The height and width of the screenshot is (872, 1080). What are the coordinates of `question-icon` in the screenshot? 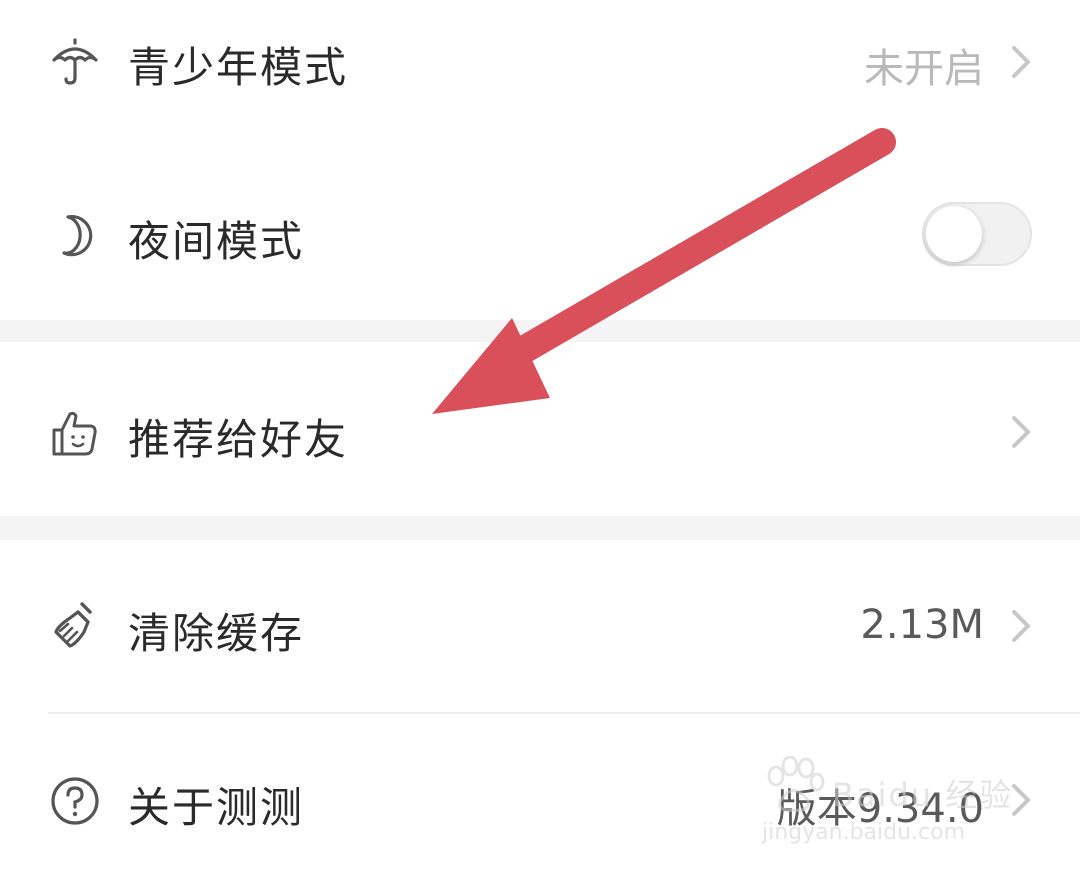 It's located at (75, 801).